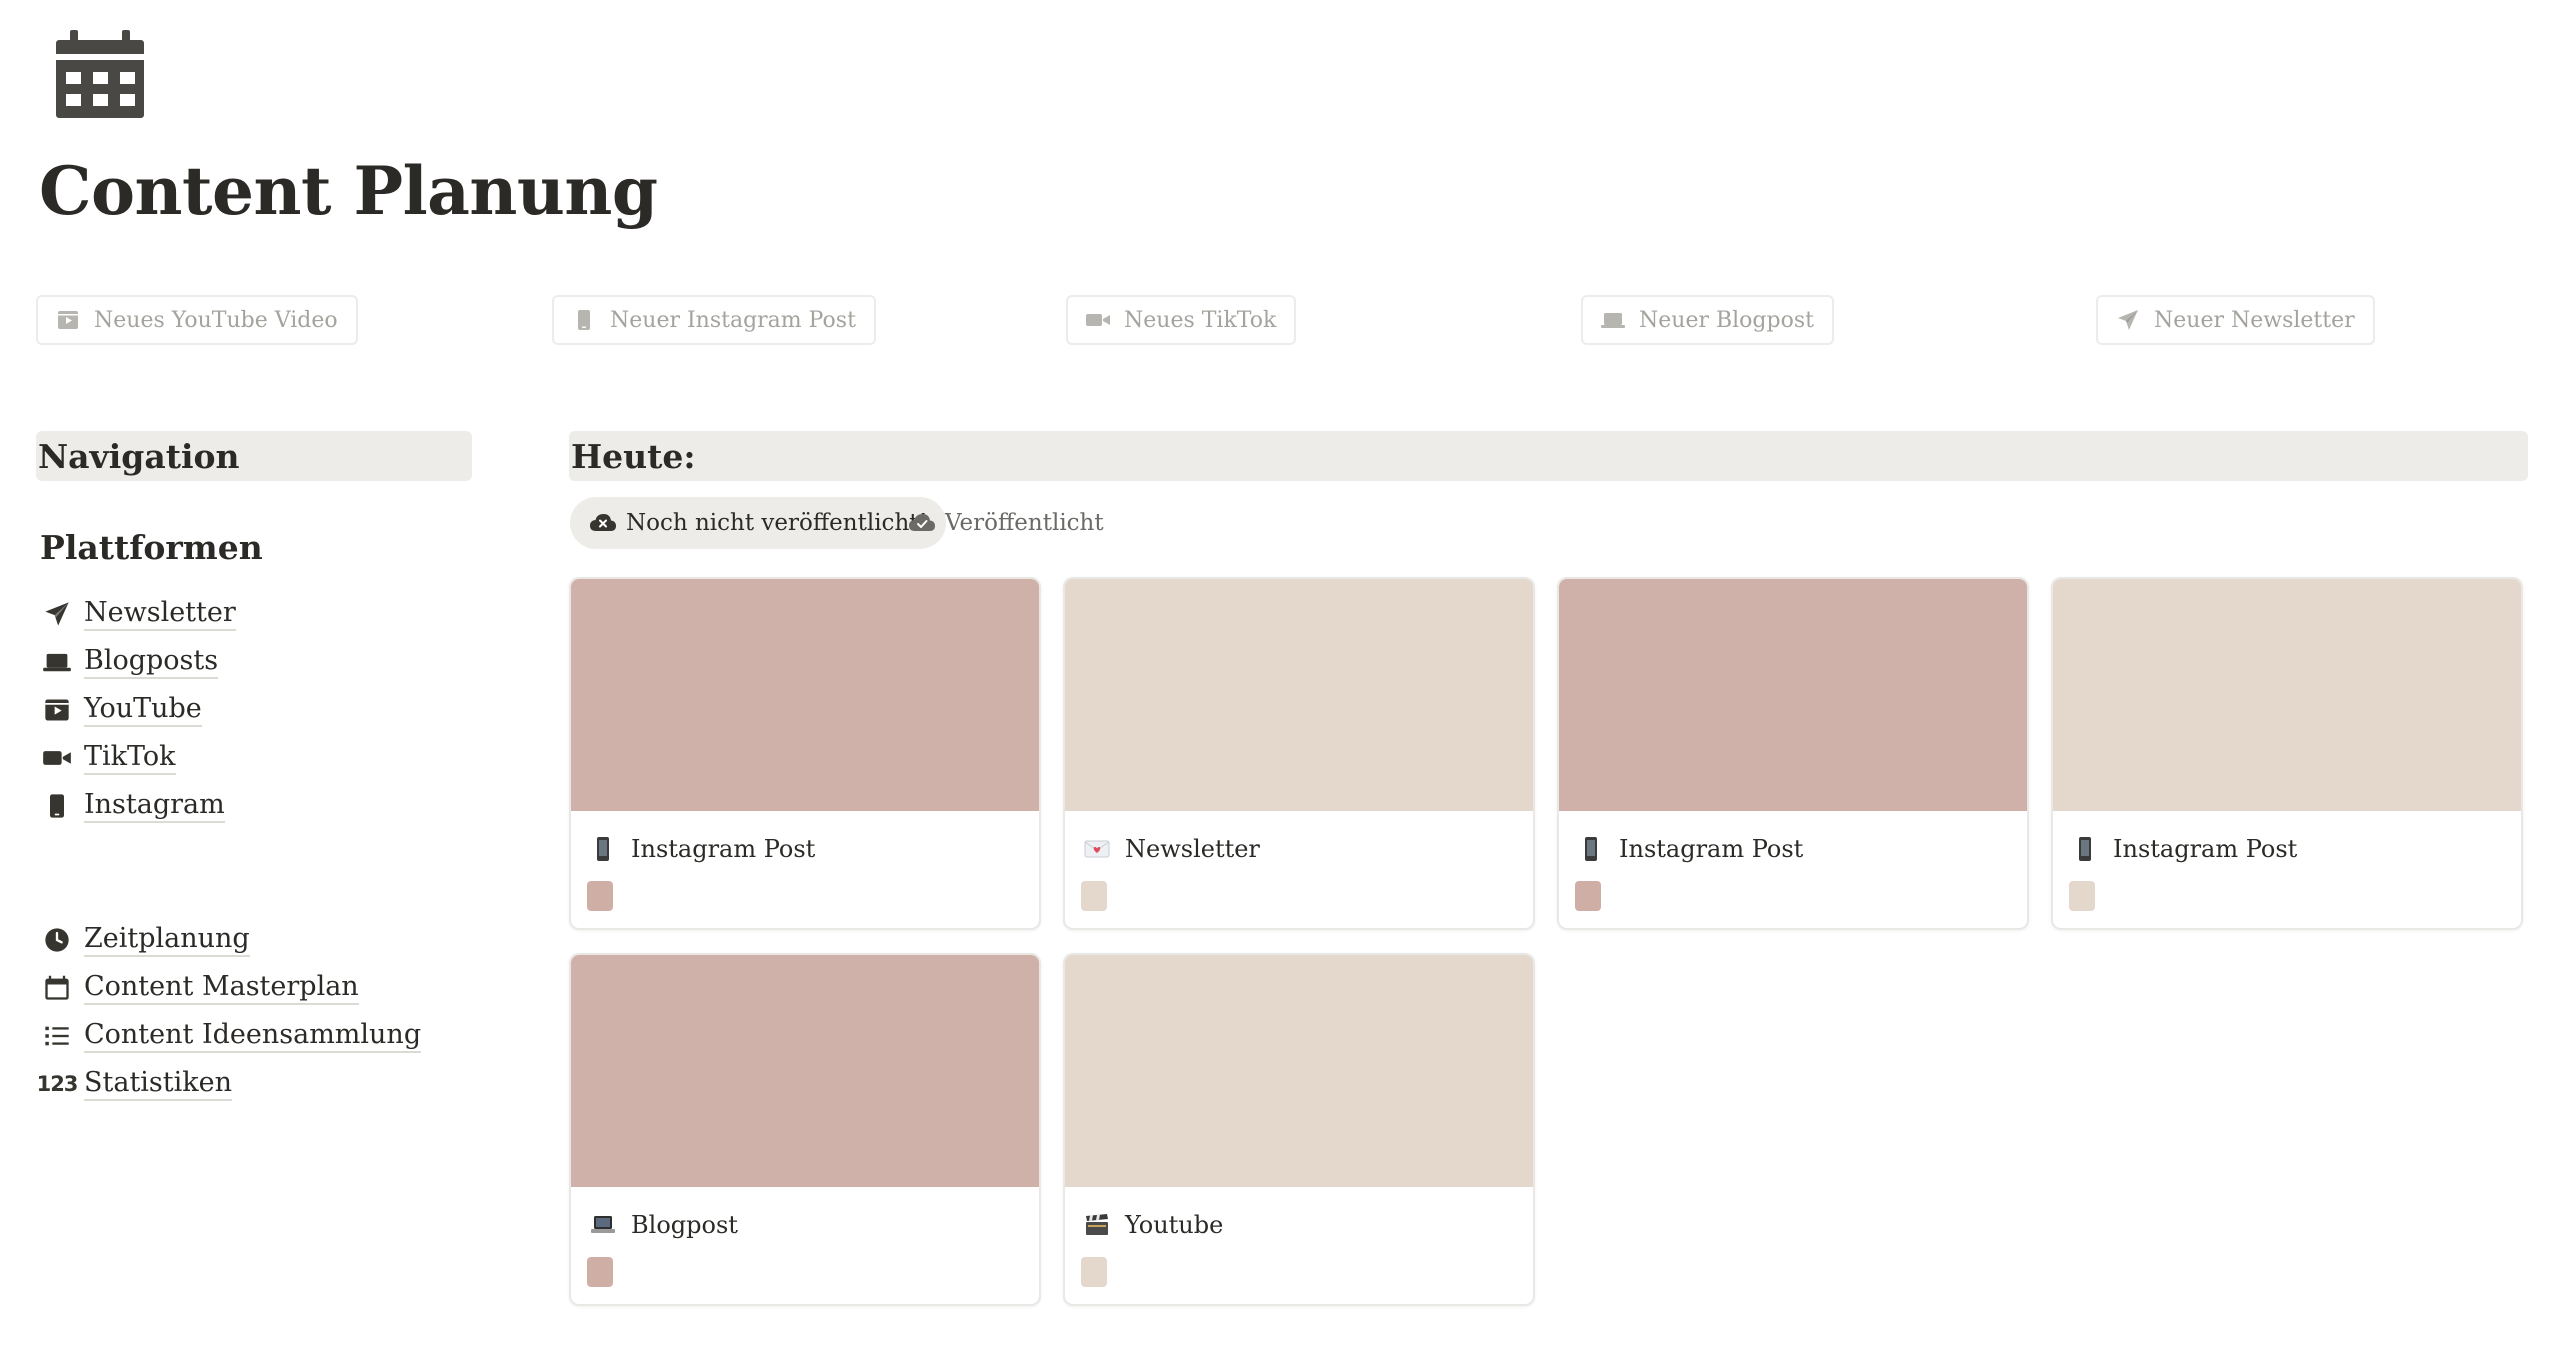 This screenshot has height=1359, width=2560. I want to click on nav-link-label: Statistiken, so click(158, 1084).